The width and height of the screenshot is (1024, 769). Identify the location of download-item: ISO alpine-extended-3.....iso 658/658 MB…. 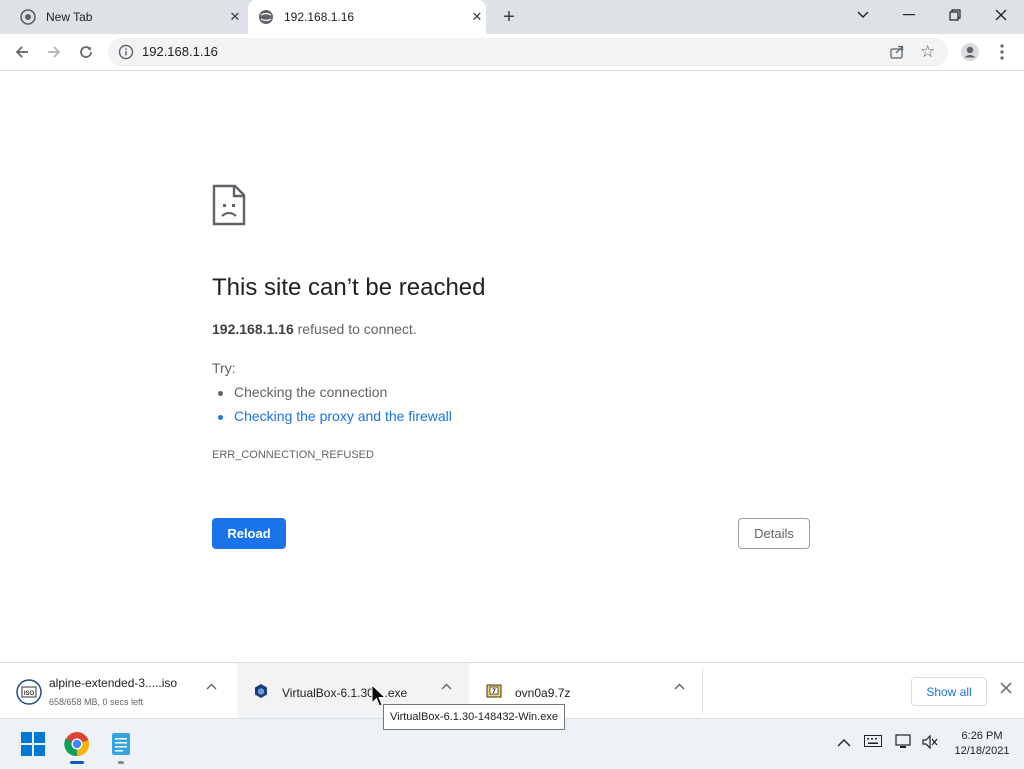
(118, 691).